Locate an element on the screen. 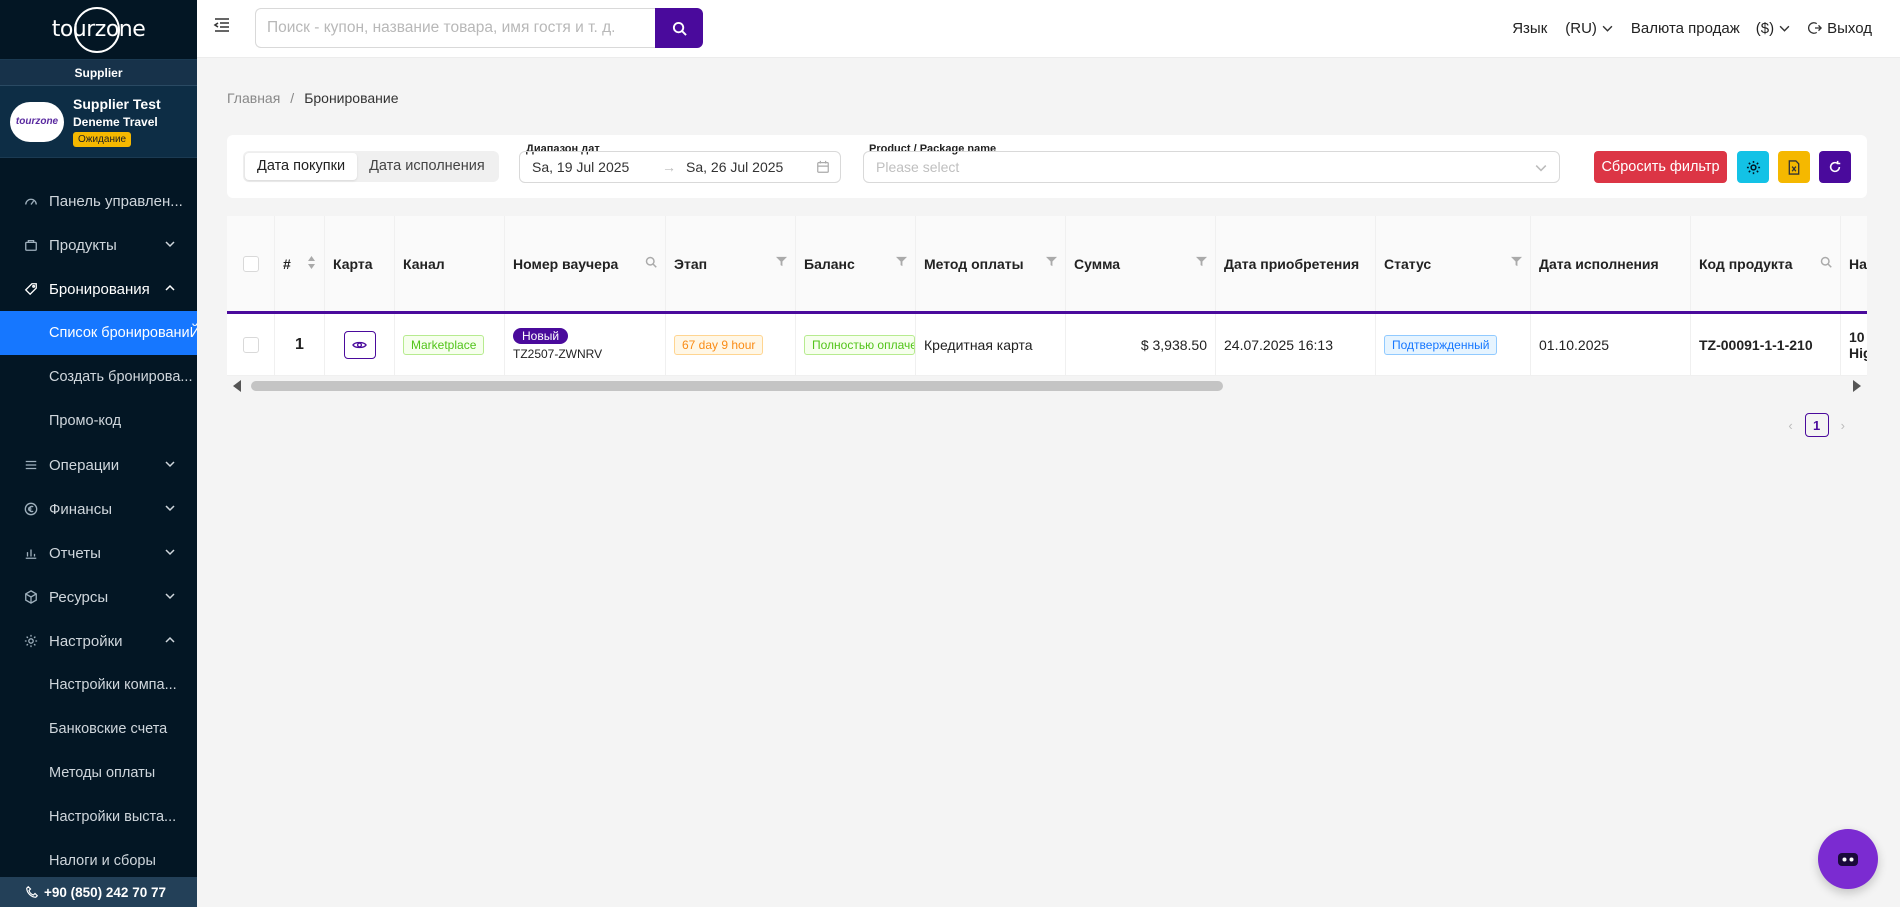 The width and height of the screenshot is (1900, 907). euro-icon is located at coordinates (31, 509).